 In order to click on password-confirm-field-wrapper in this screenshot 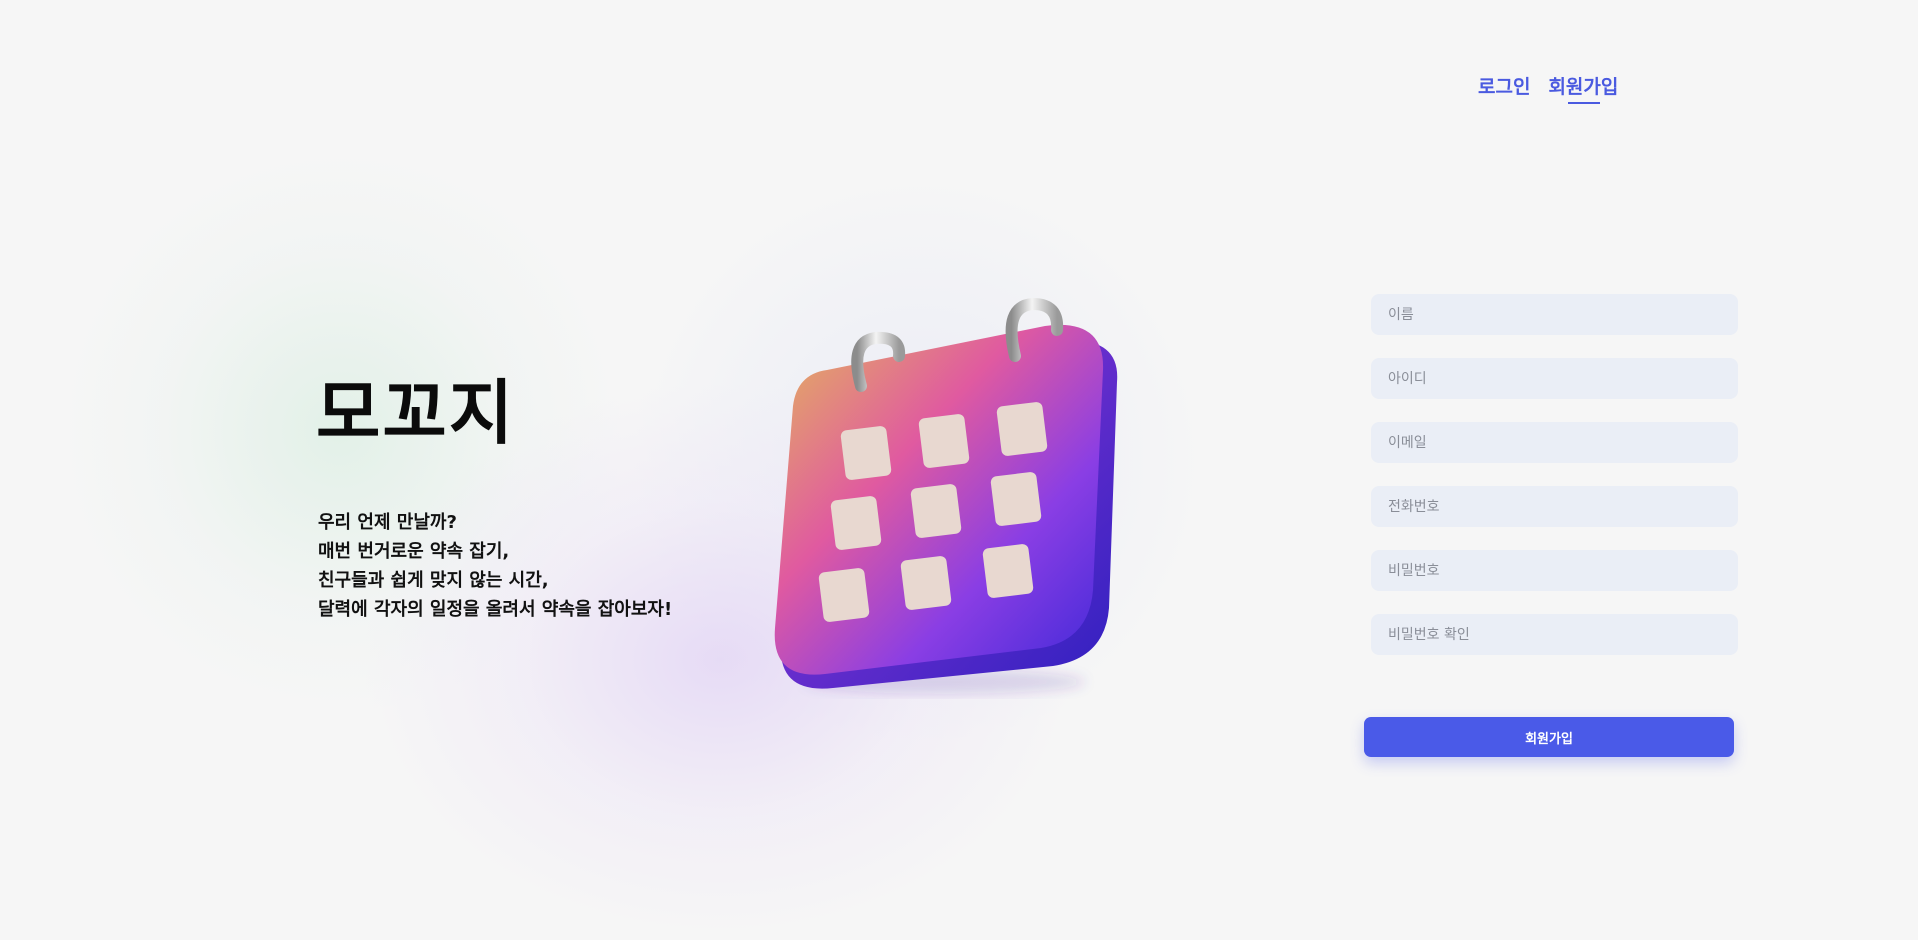, I will do `click(1554, 634)`.